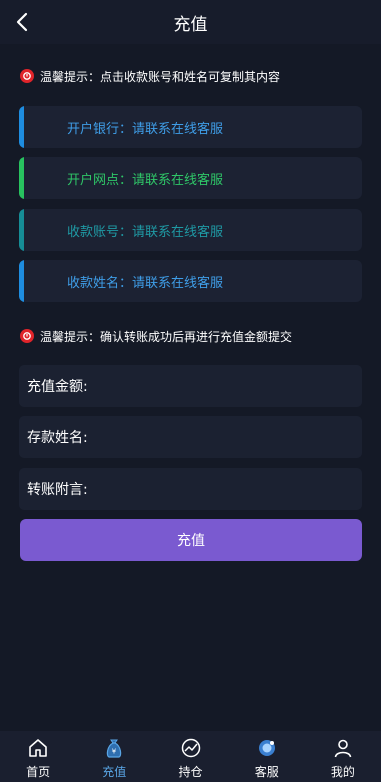  I want to click on submit-tip: 温馨提示：确认转账成功后再进行充值金额提交, so click(156, 336).